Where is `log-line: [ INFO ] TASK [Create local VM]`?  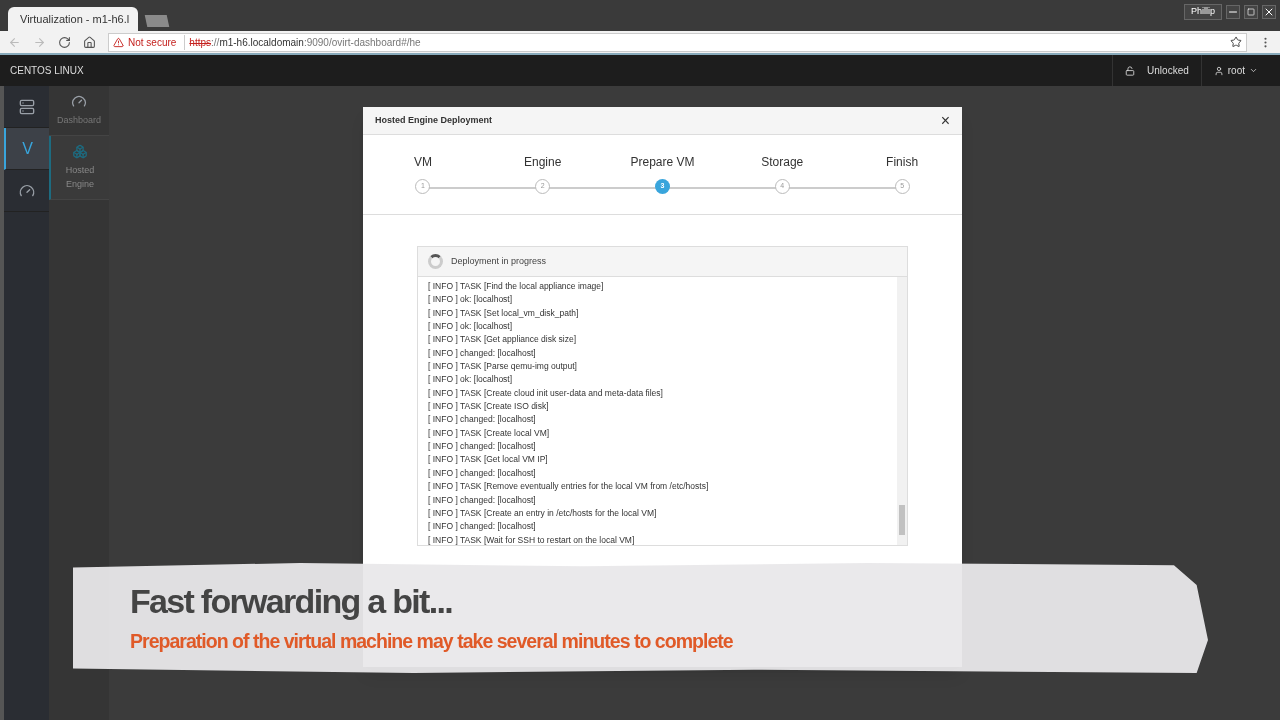 log-line: [ INFO ] TASK [Create local VM] is located at coordinates (489, 433).